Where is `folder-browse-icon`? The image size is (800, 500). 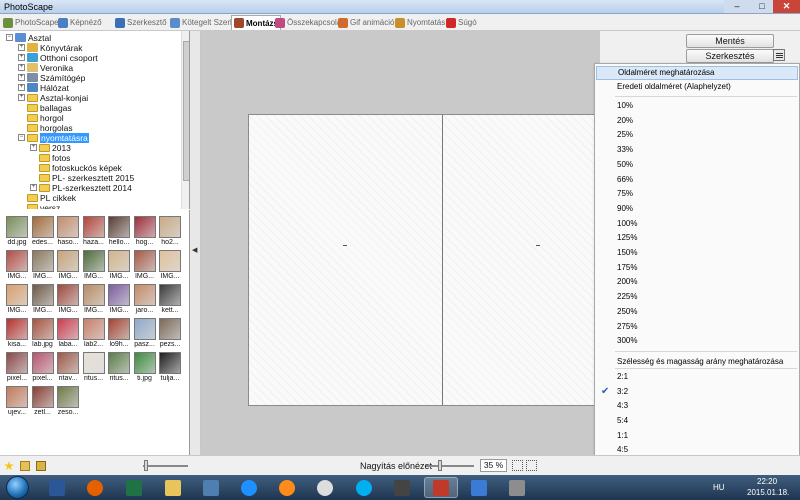 folder-browse-icon is located at coordinates (41, 466).